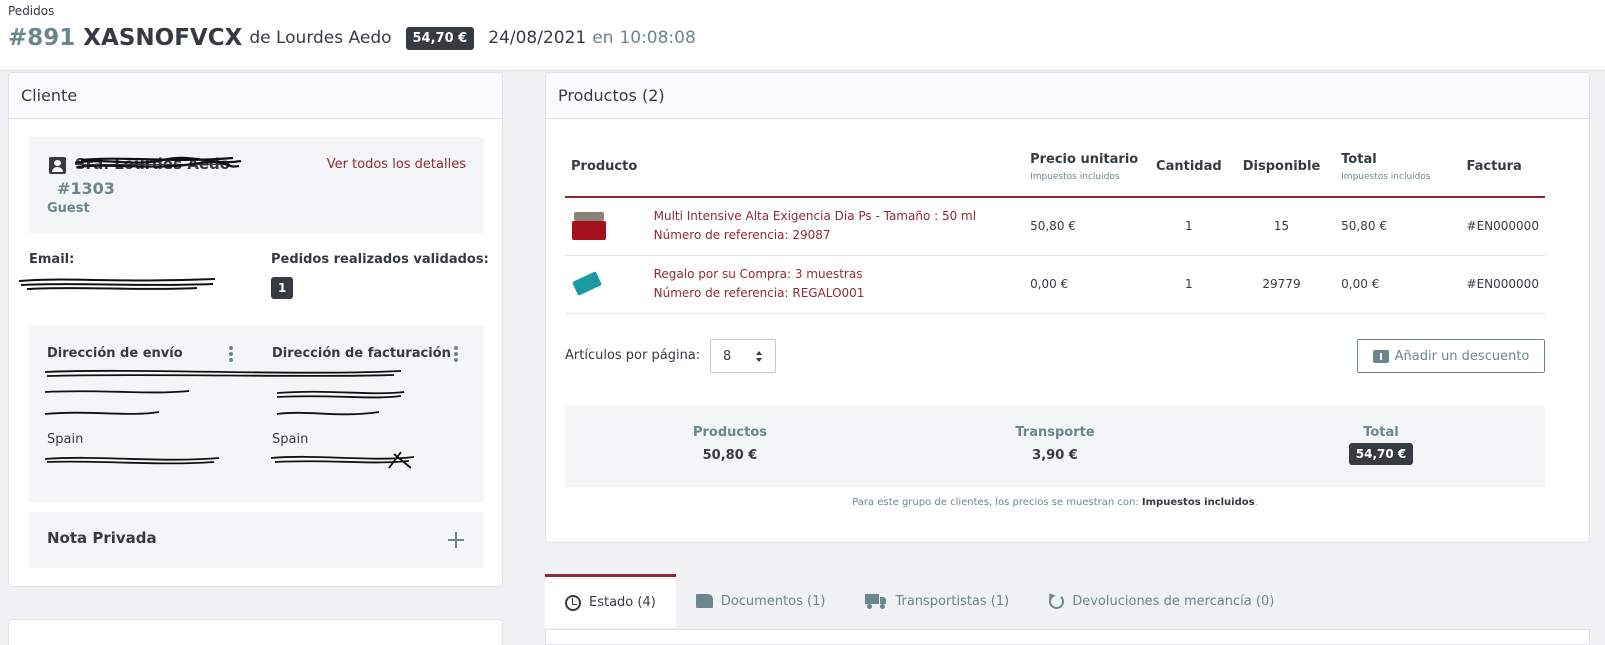 Image resolution: width=1605 pixels, height=645 pixels. Describe the element at coordinates (282, 288) in the screenshot. I see `validated-orders-count: 1` at that location.